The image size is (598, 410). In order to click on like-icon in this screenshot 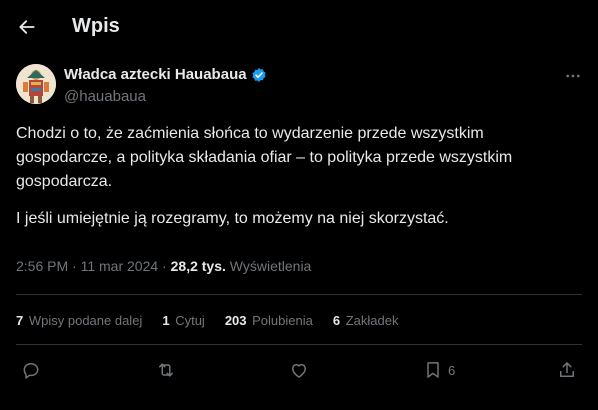, I will do `click(299, 370)`.